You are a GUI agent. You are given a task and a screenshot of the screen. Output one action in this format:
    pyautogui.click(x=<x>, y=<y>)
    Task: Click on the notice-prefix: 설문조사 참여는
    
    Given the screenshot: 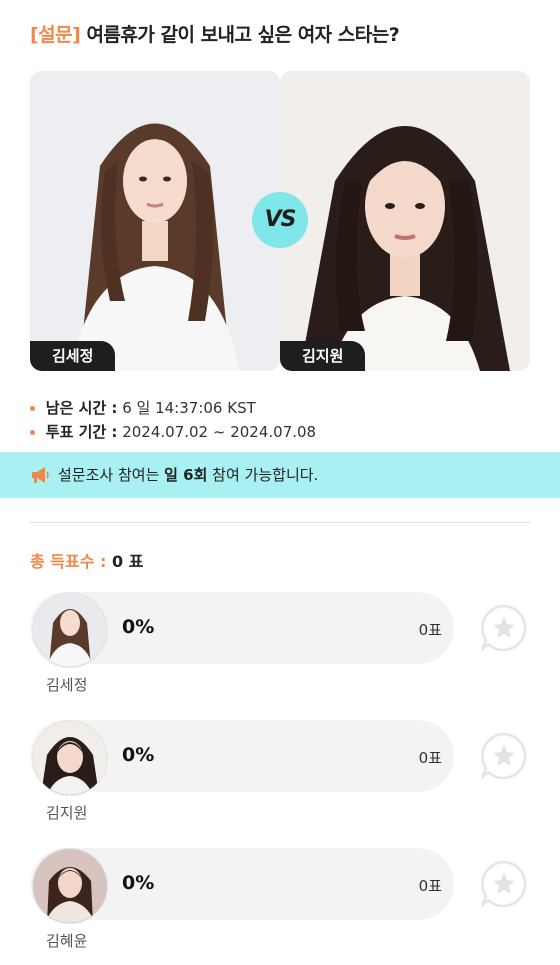 What is the action you would take?
    pyautogui.click(x=111, y=475)
    